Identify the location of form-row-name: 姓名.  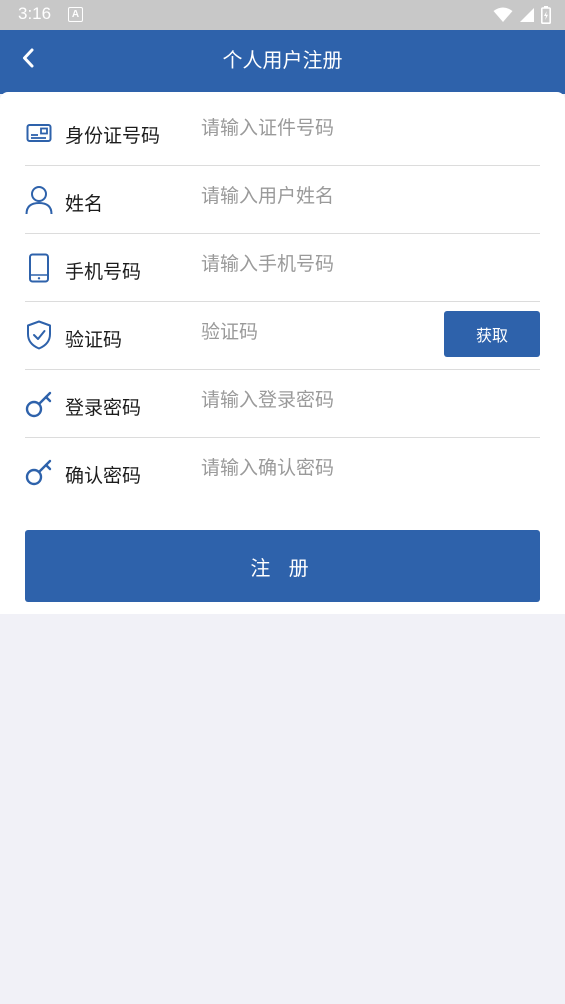
(282, 199).